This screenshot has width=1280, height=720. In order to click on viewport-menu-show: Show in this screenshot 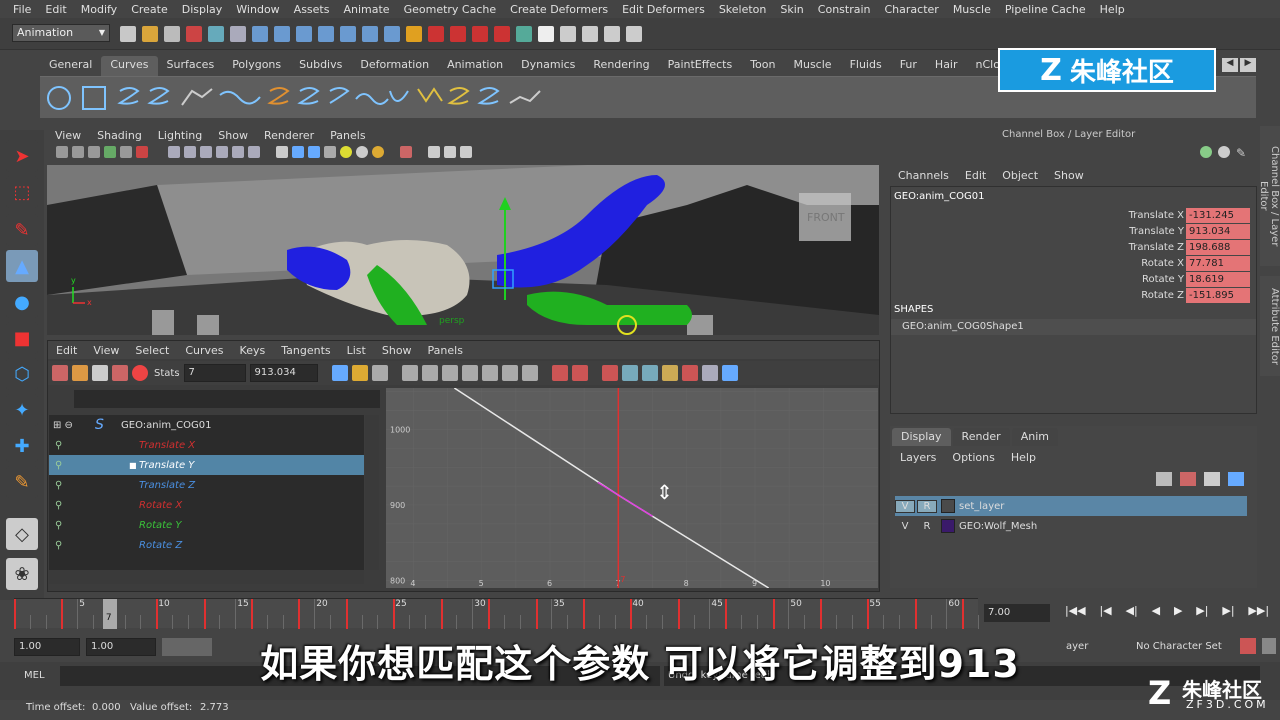, I will do `click(233, 135)`.